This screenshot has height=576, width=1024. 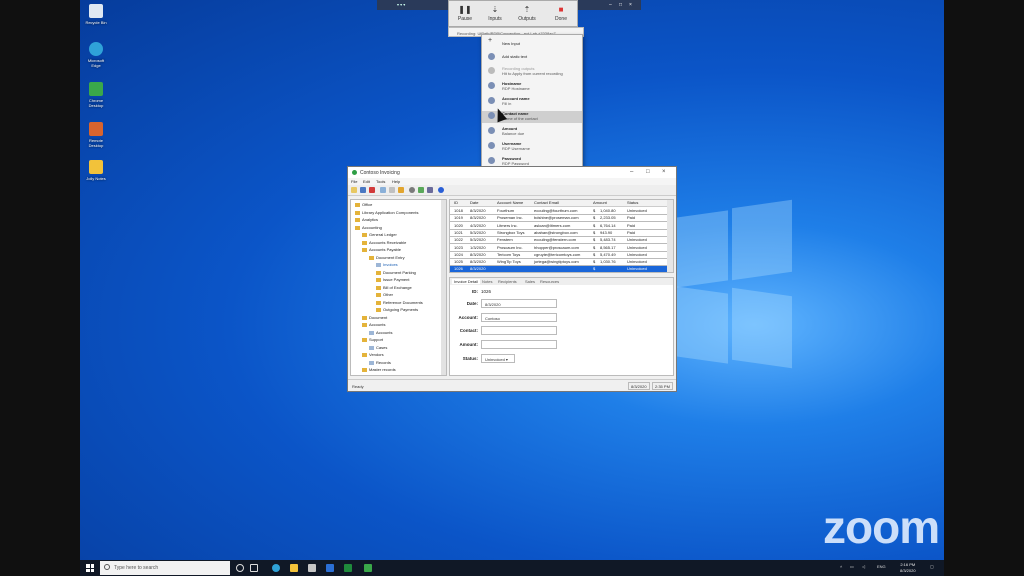 I want to click on column-header-id: ID, so click(x=456, y=203).